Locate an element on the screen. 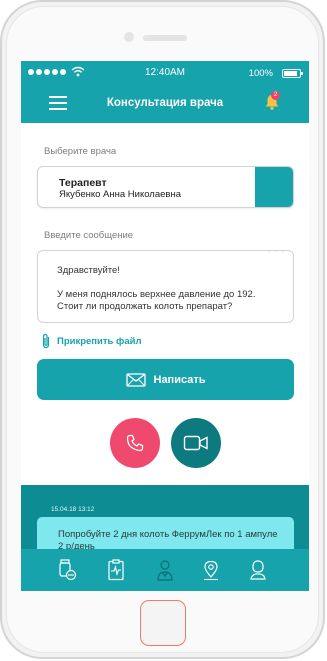 The height and width of the screenshot is (661, 327). status-bar: 12:40AM 100% is located at coordinates (165, 73).